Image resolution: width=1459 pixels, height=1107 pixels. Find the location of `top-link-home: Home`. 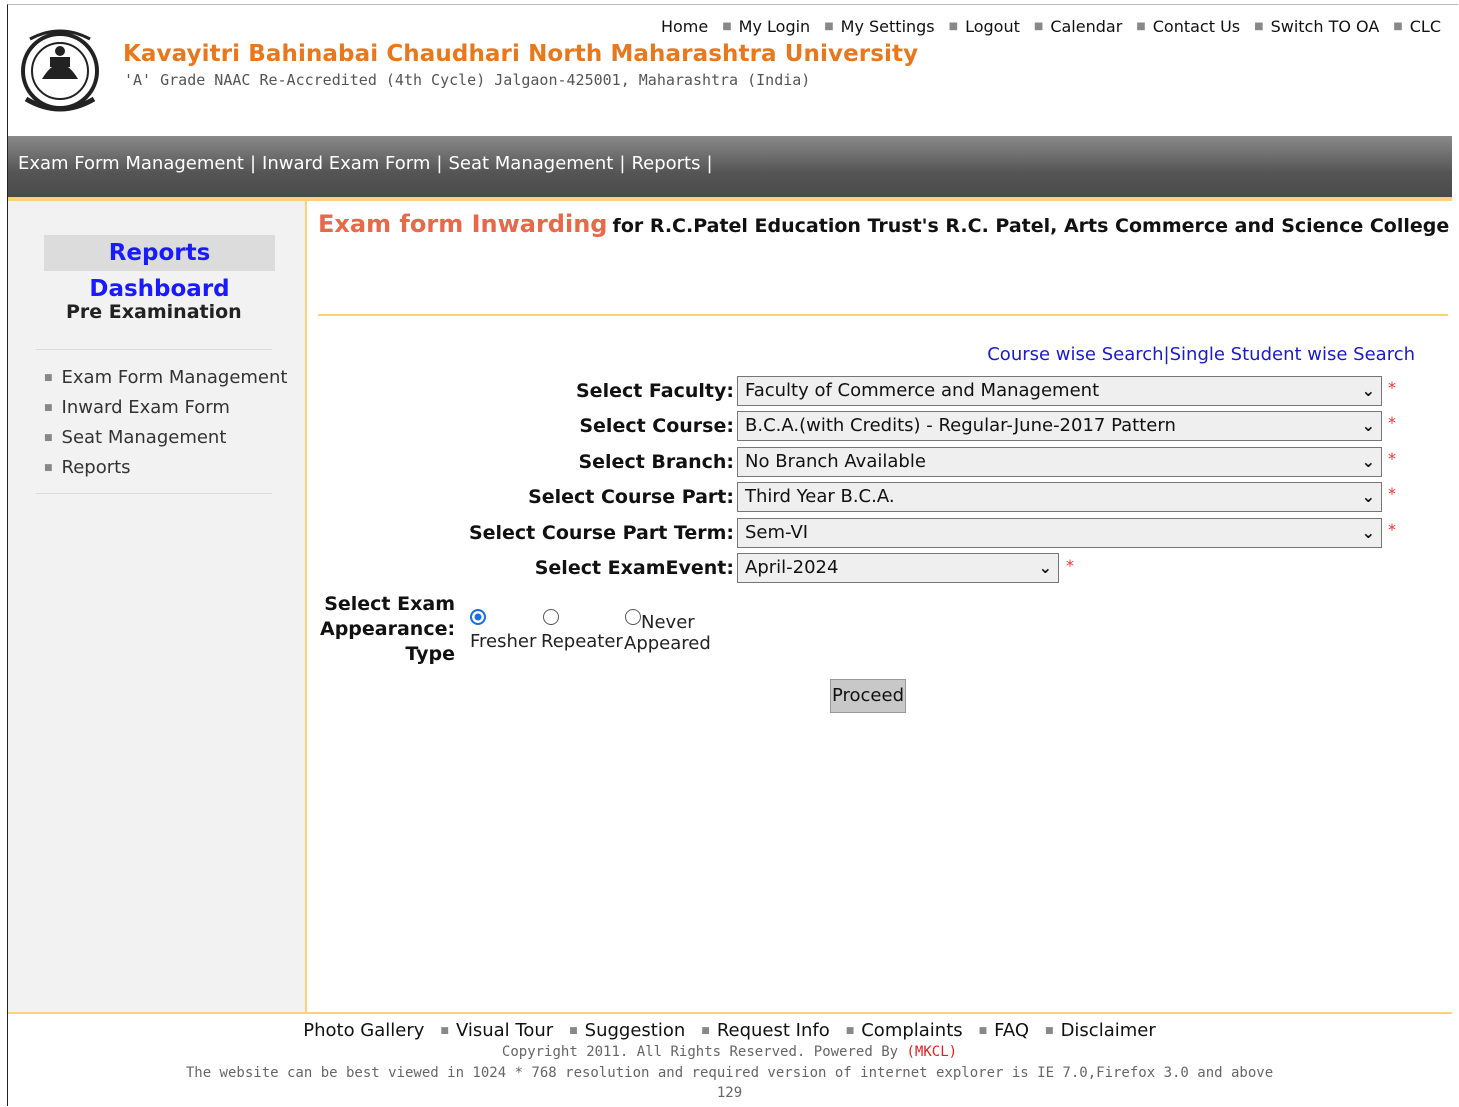

top-link-home: Home is located at coordinates (684, 26).